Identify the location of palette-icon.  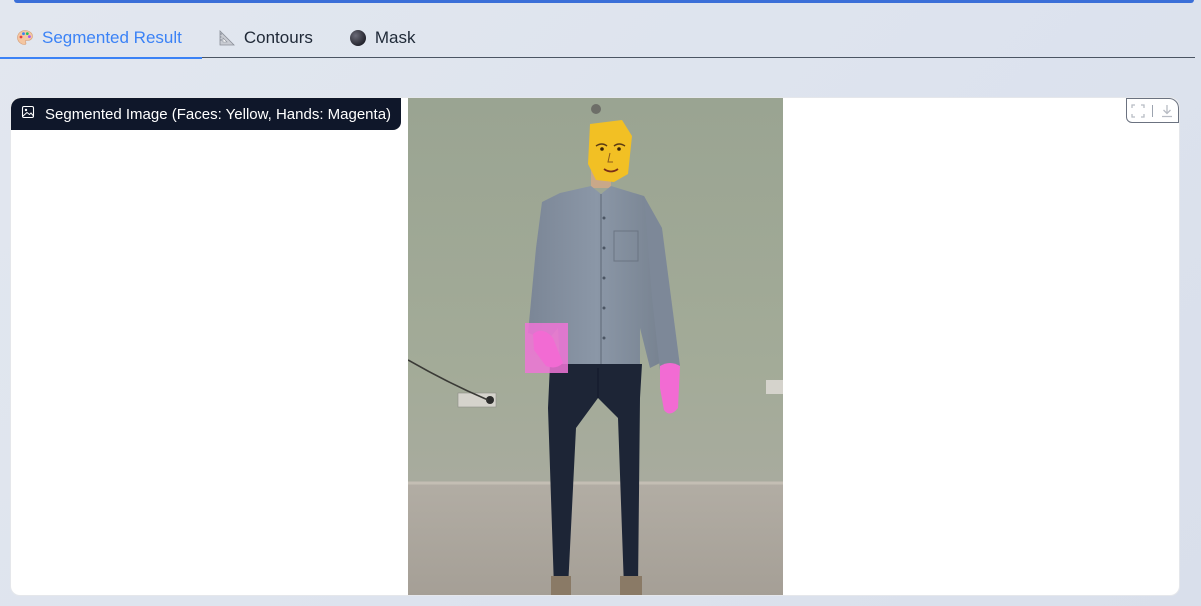
(25, 38).